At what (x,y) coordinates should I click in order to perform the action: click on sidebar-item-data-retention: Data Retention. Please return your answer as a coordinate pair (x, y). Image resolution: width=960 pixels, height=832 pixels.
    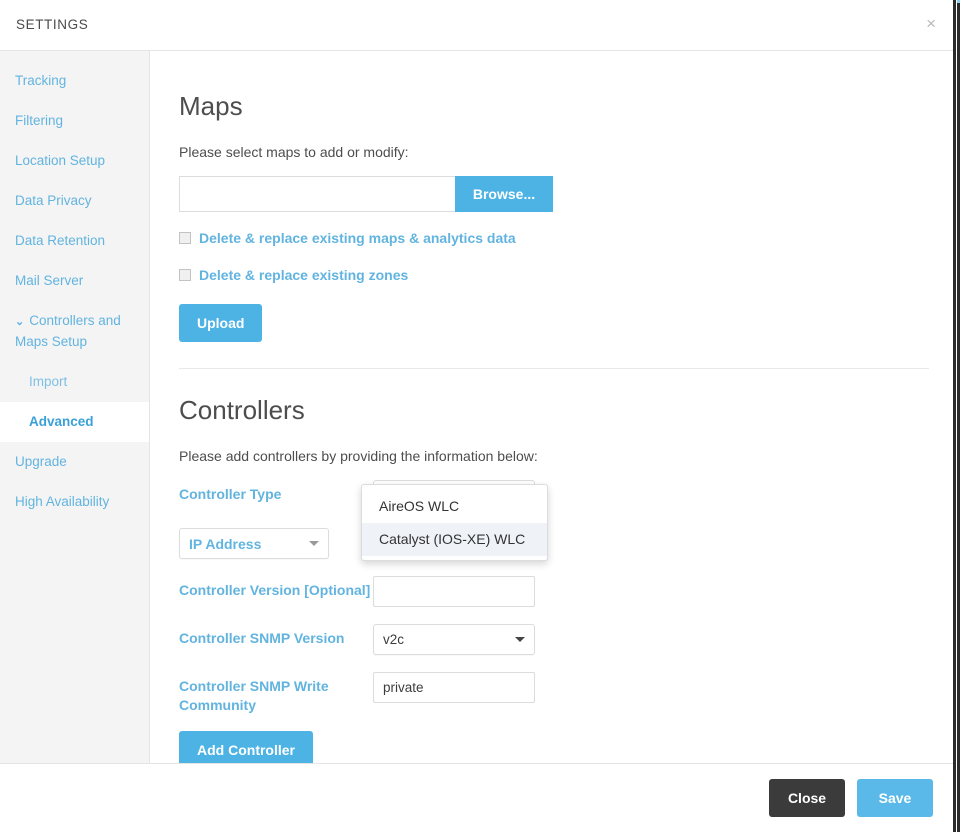
    Looking at the image, I should click on (74, 241).